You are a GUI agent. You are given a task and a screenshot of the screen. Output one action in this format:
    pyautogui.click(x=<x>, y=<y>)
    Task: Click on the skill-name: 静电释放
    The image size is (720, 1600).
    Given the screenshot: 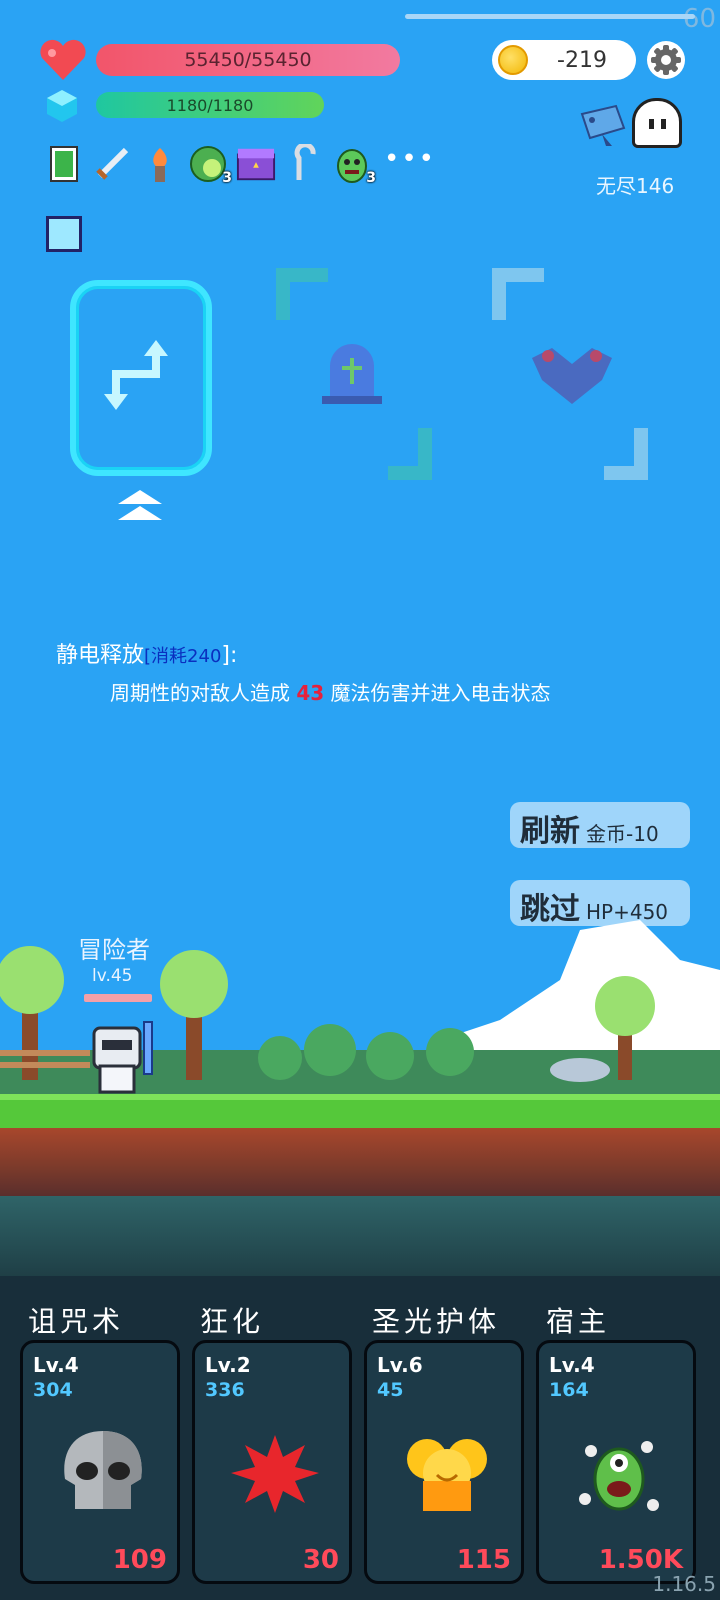 What is the action you would take?
    pyautogui.click(x=100, y=655)
    